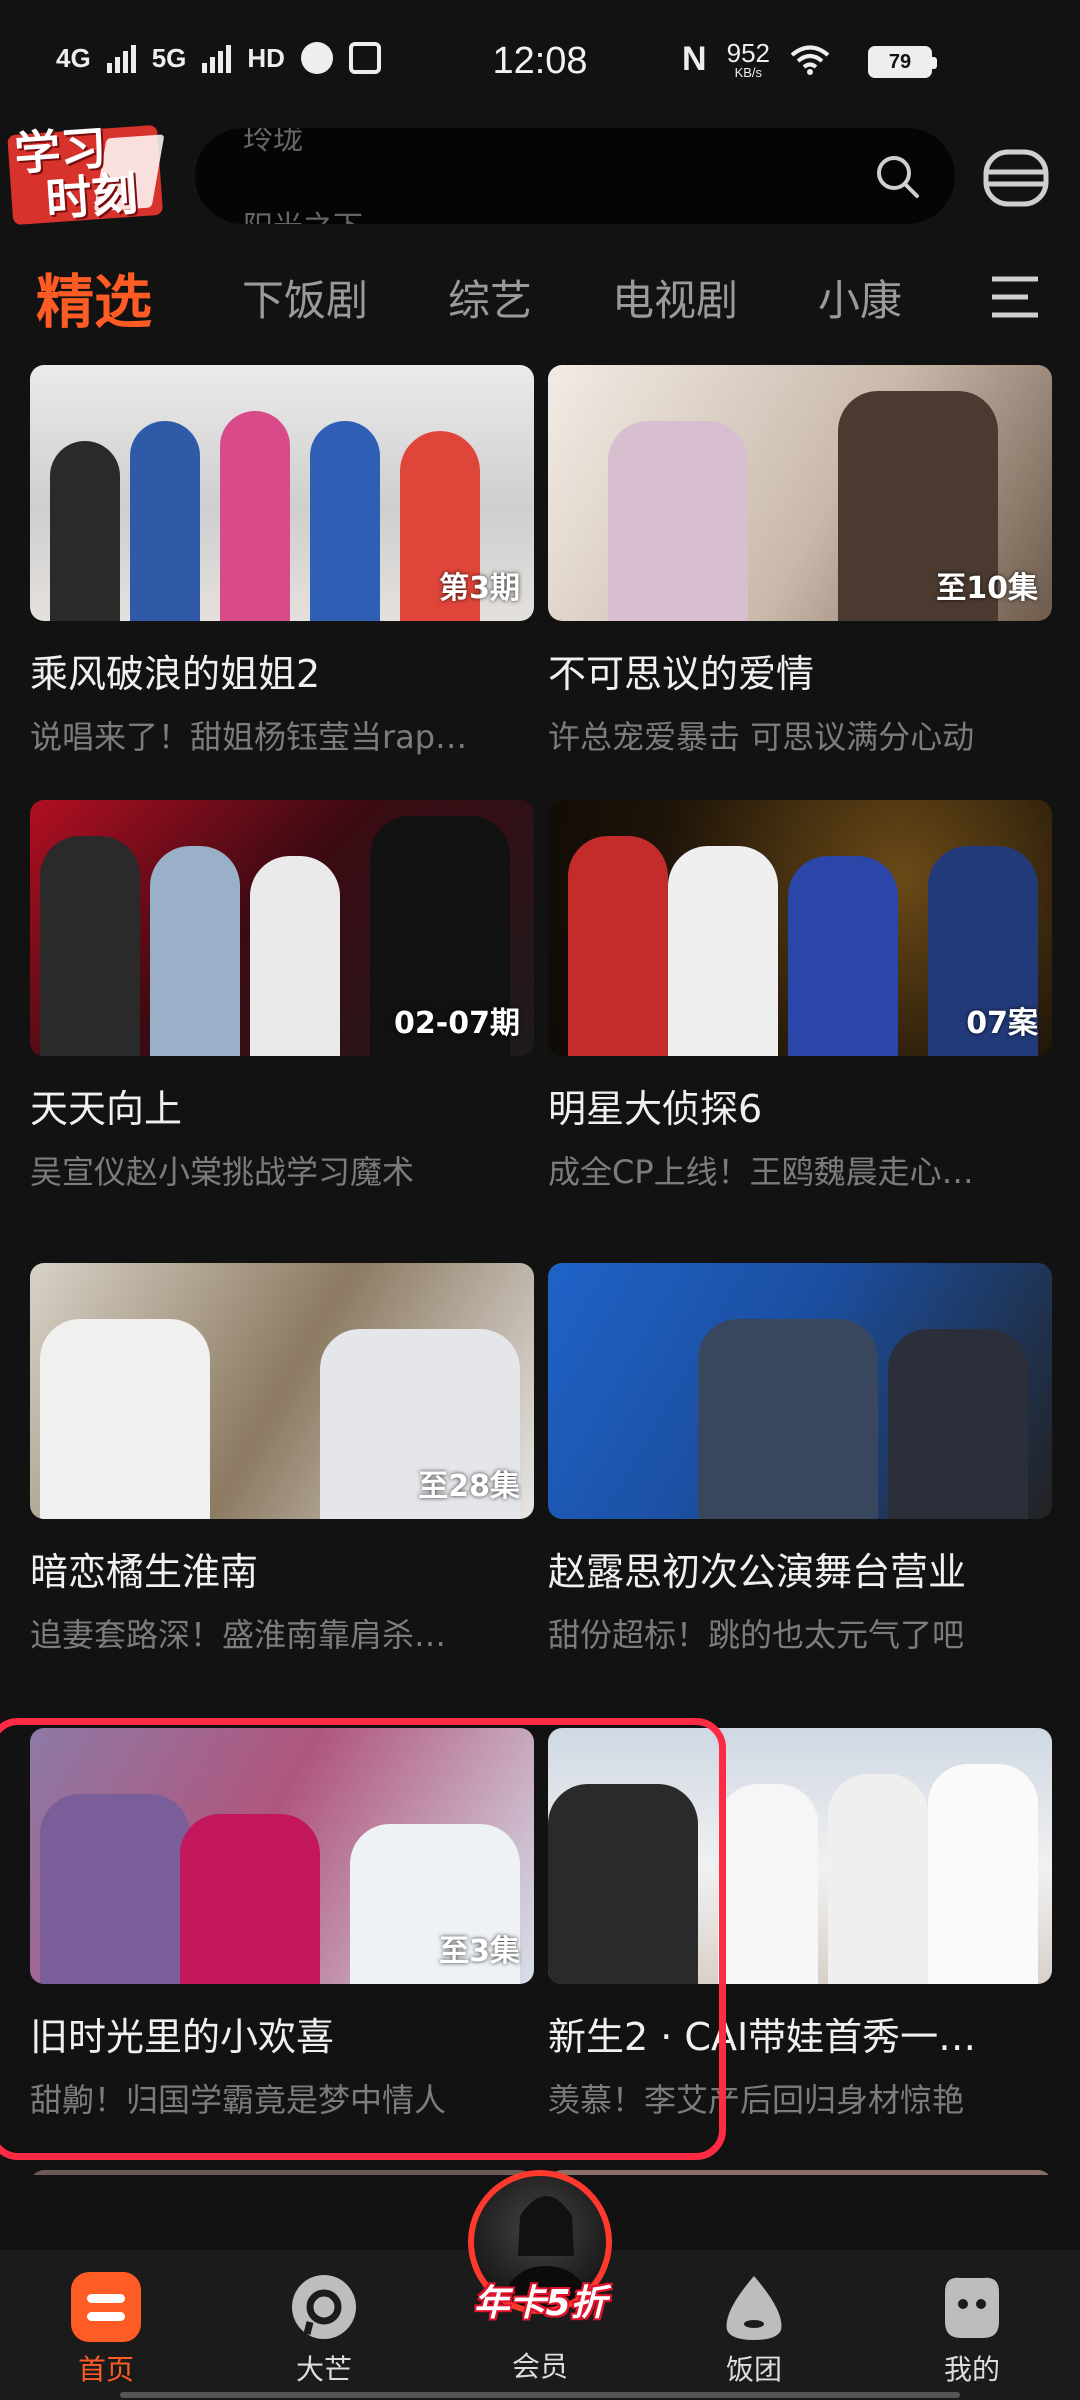 The image size is (1080, 2400). What do you see at coordinates (479, 588) in the screenshot?
I see `episode-badge: 第3期` at bounding box center [479, 588].